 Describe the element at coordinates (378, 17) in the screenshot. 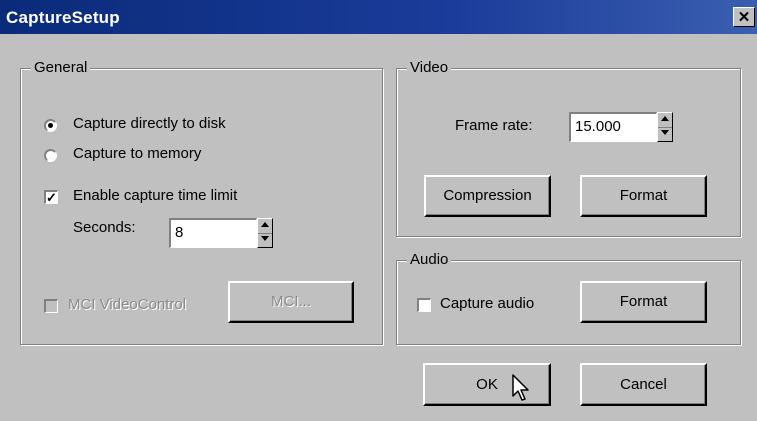

I see `title-bar: CaptureSetup ✕` at that location.